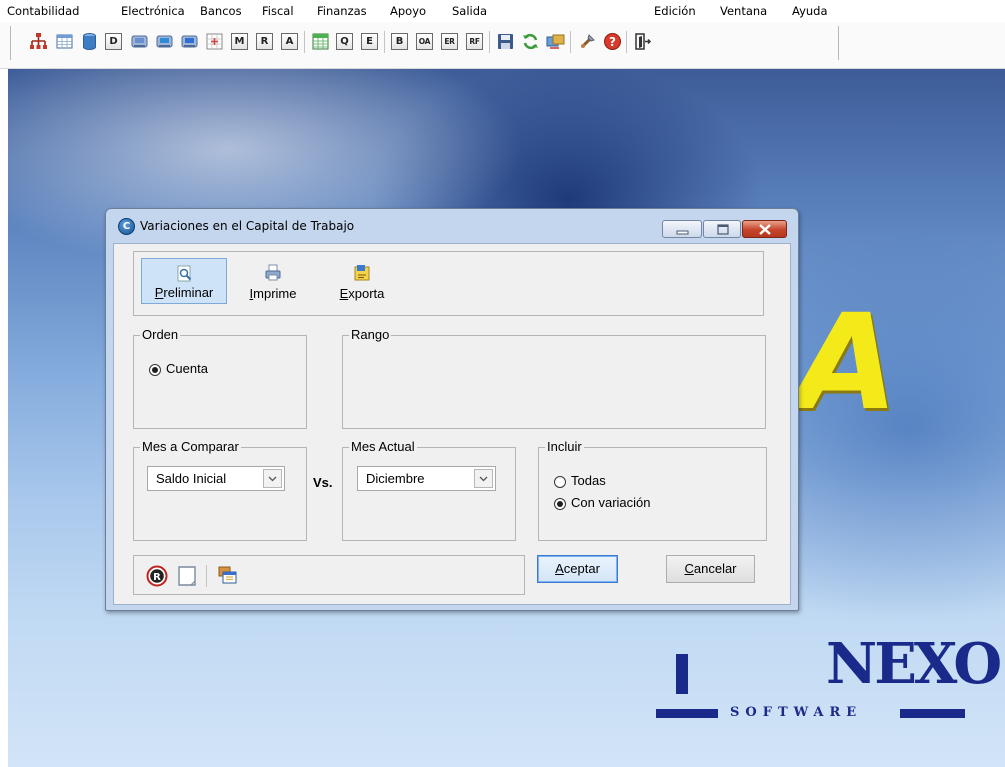 This screenshot has height=767, width=1005. Describe the element at coordinates (214, 41) in the screenshot. I see `grid-plus-icon` at that location.